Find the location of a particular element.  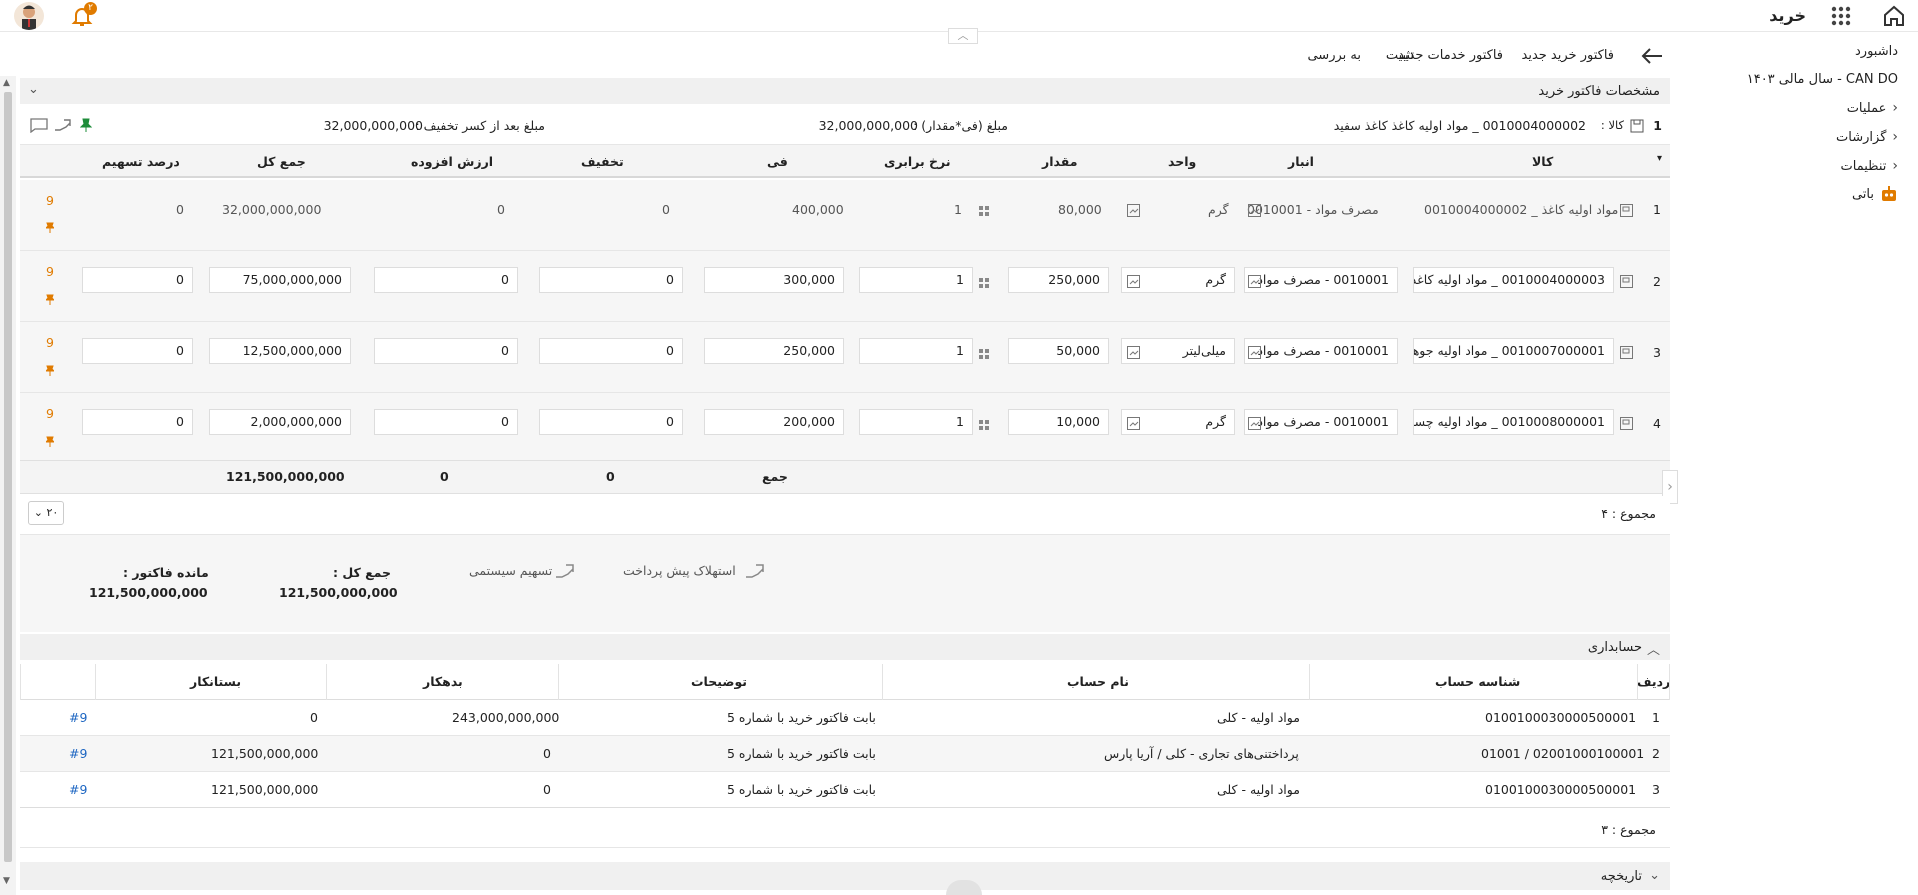

grand-total-label: جمع کل : is located at coordinates (362, 572).